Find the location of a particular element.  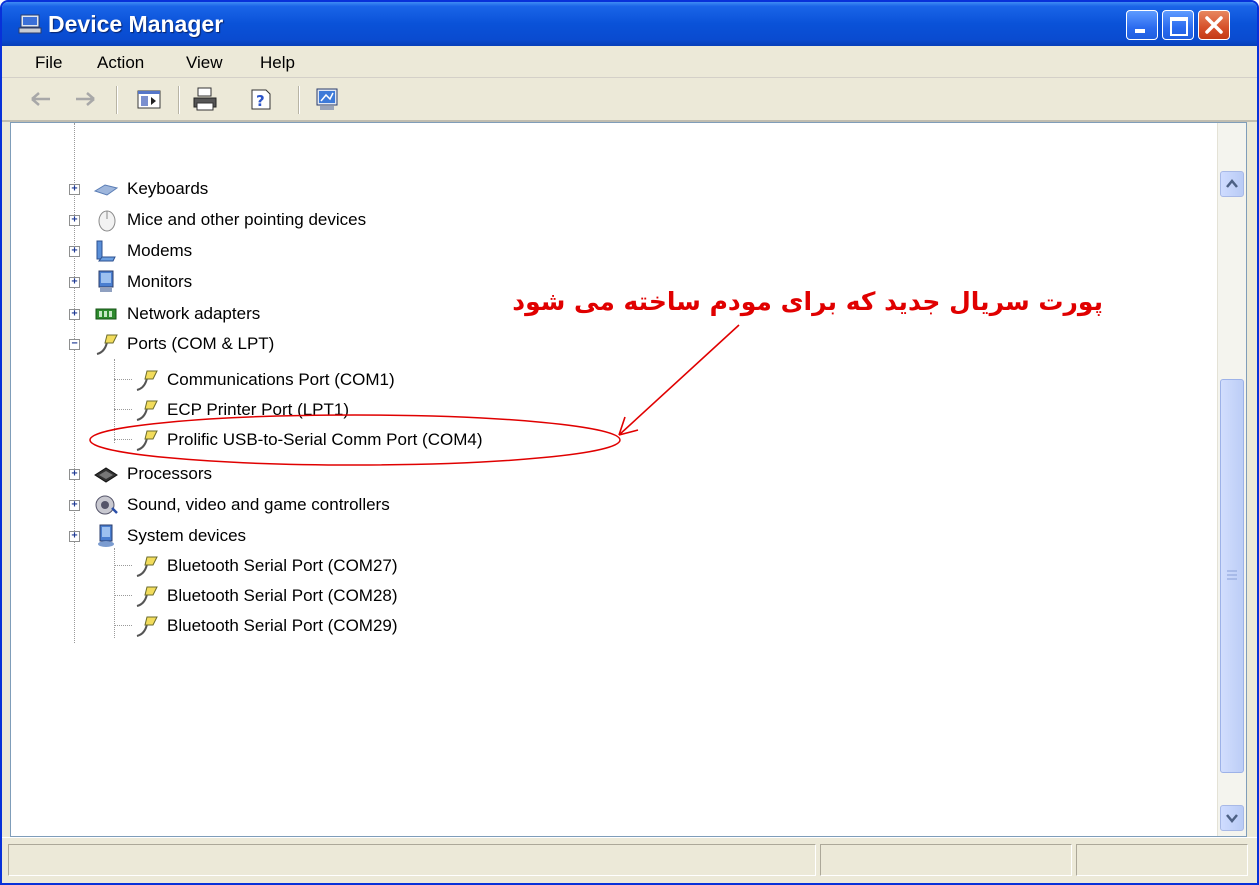

status-pane-main is located at coordinates (412, 860).